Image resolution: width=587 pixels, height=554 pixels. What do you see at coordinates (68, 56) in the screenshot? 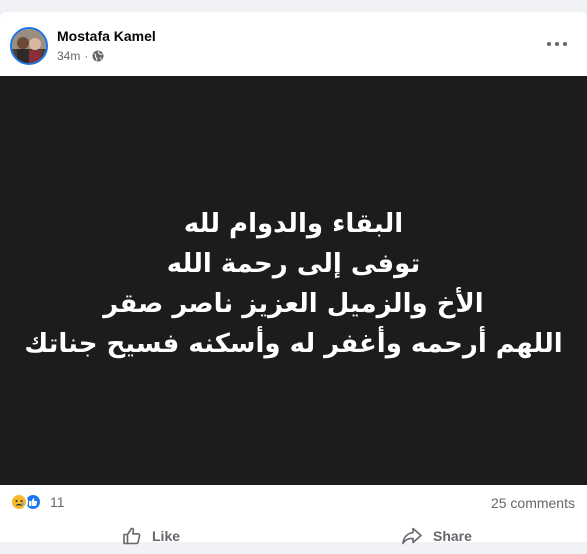
I see `post-time: 34m` at bounding box center [68, 56].